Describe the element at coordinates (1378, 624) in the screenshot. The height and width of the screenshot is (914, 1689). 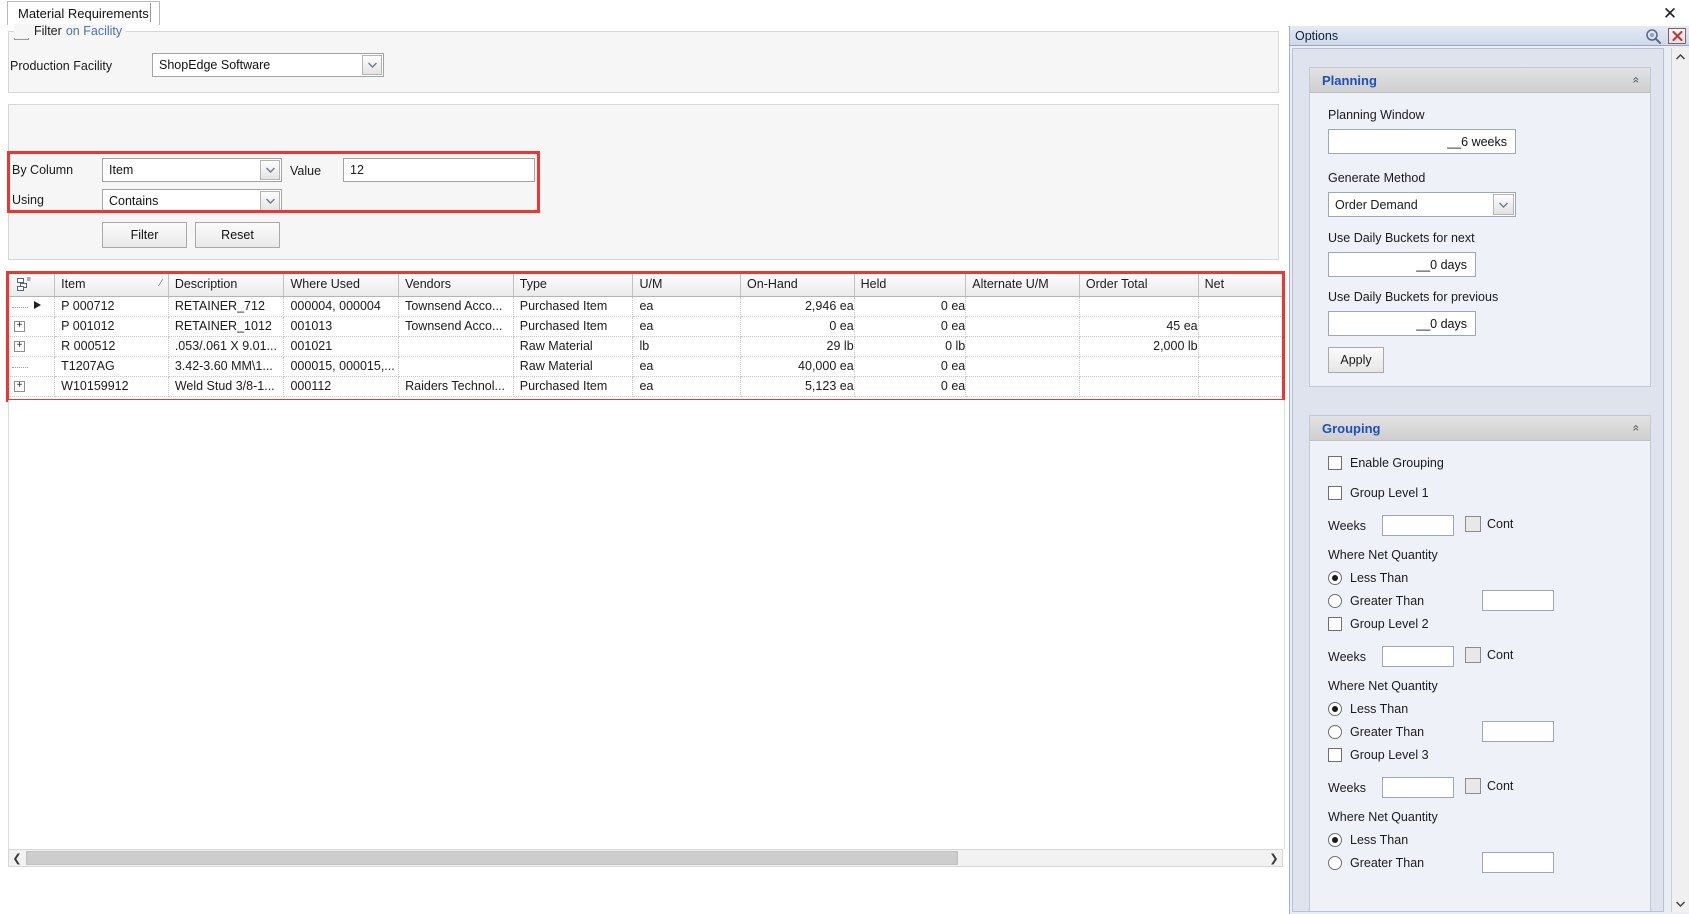
I see `group-level-2-checkbox: Group Level 2` at that location.